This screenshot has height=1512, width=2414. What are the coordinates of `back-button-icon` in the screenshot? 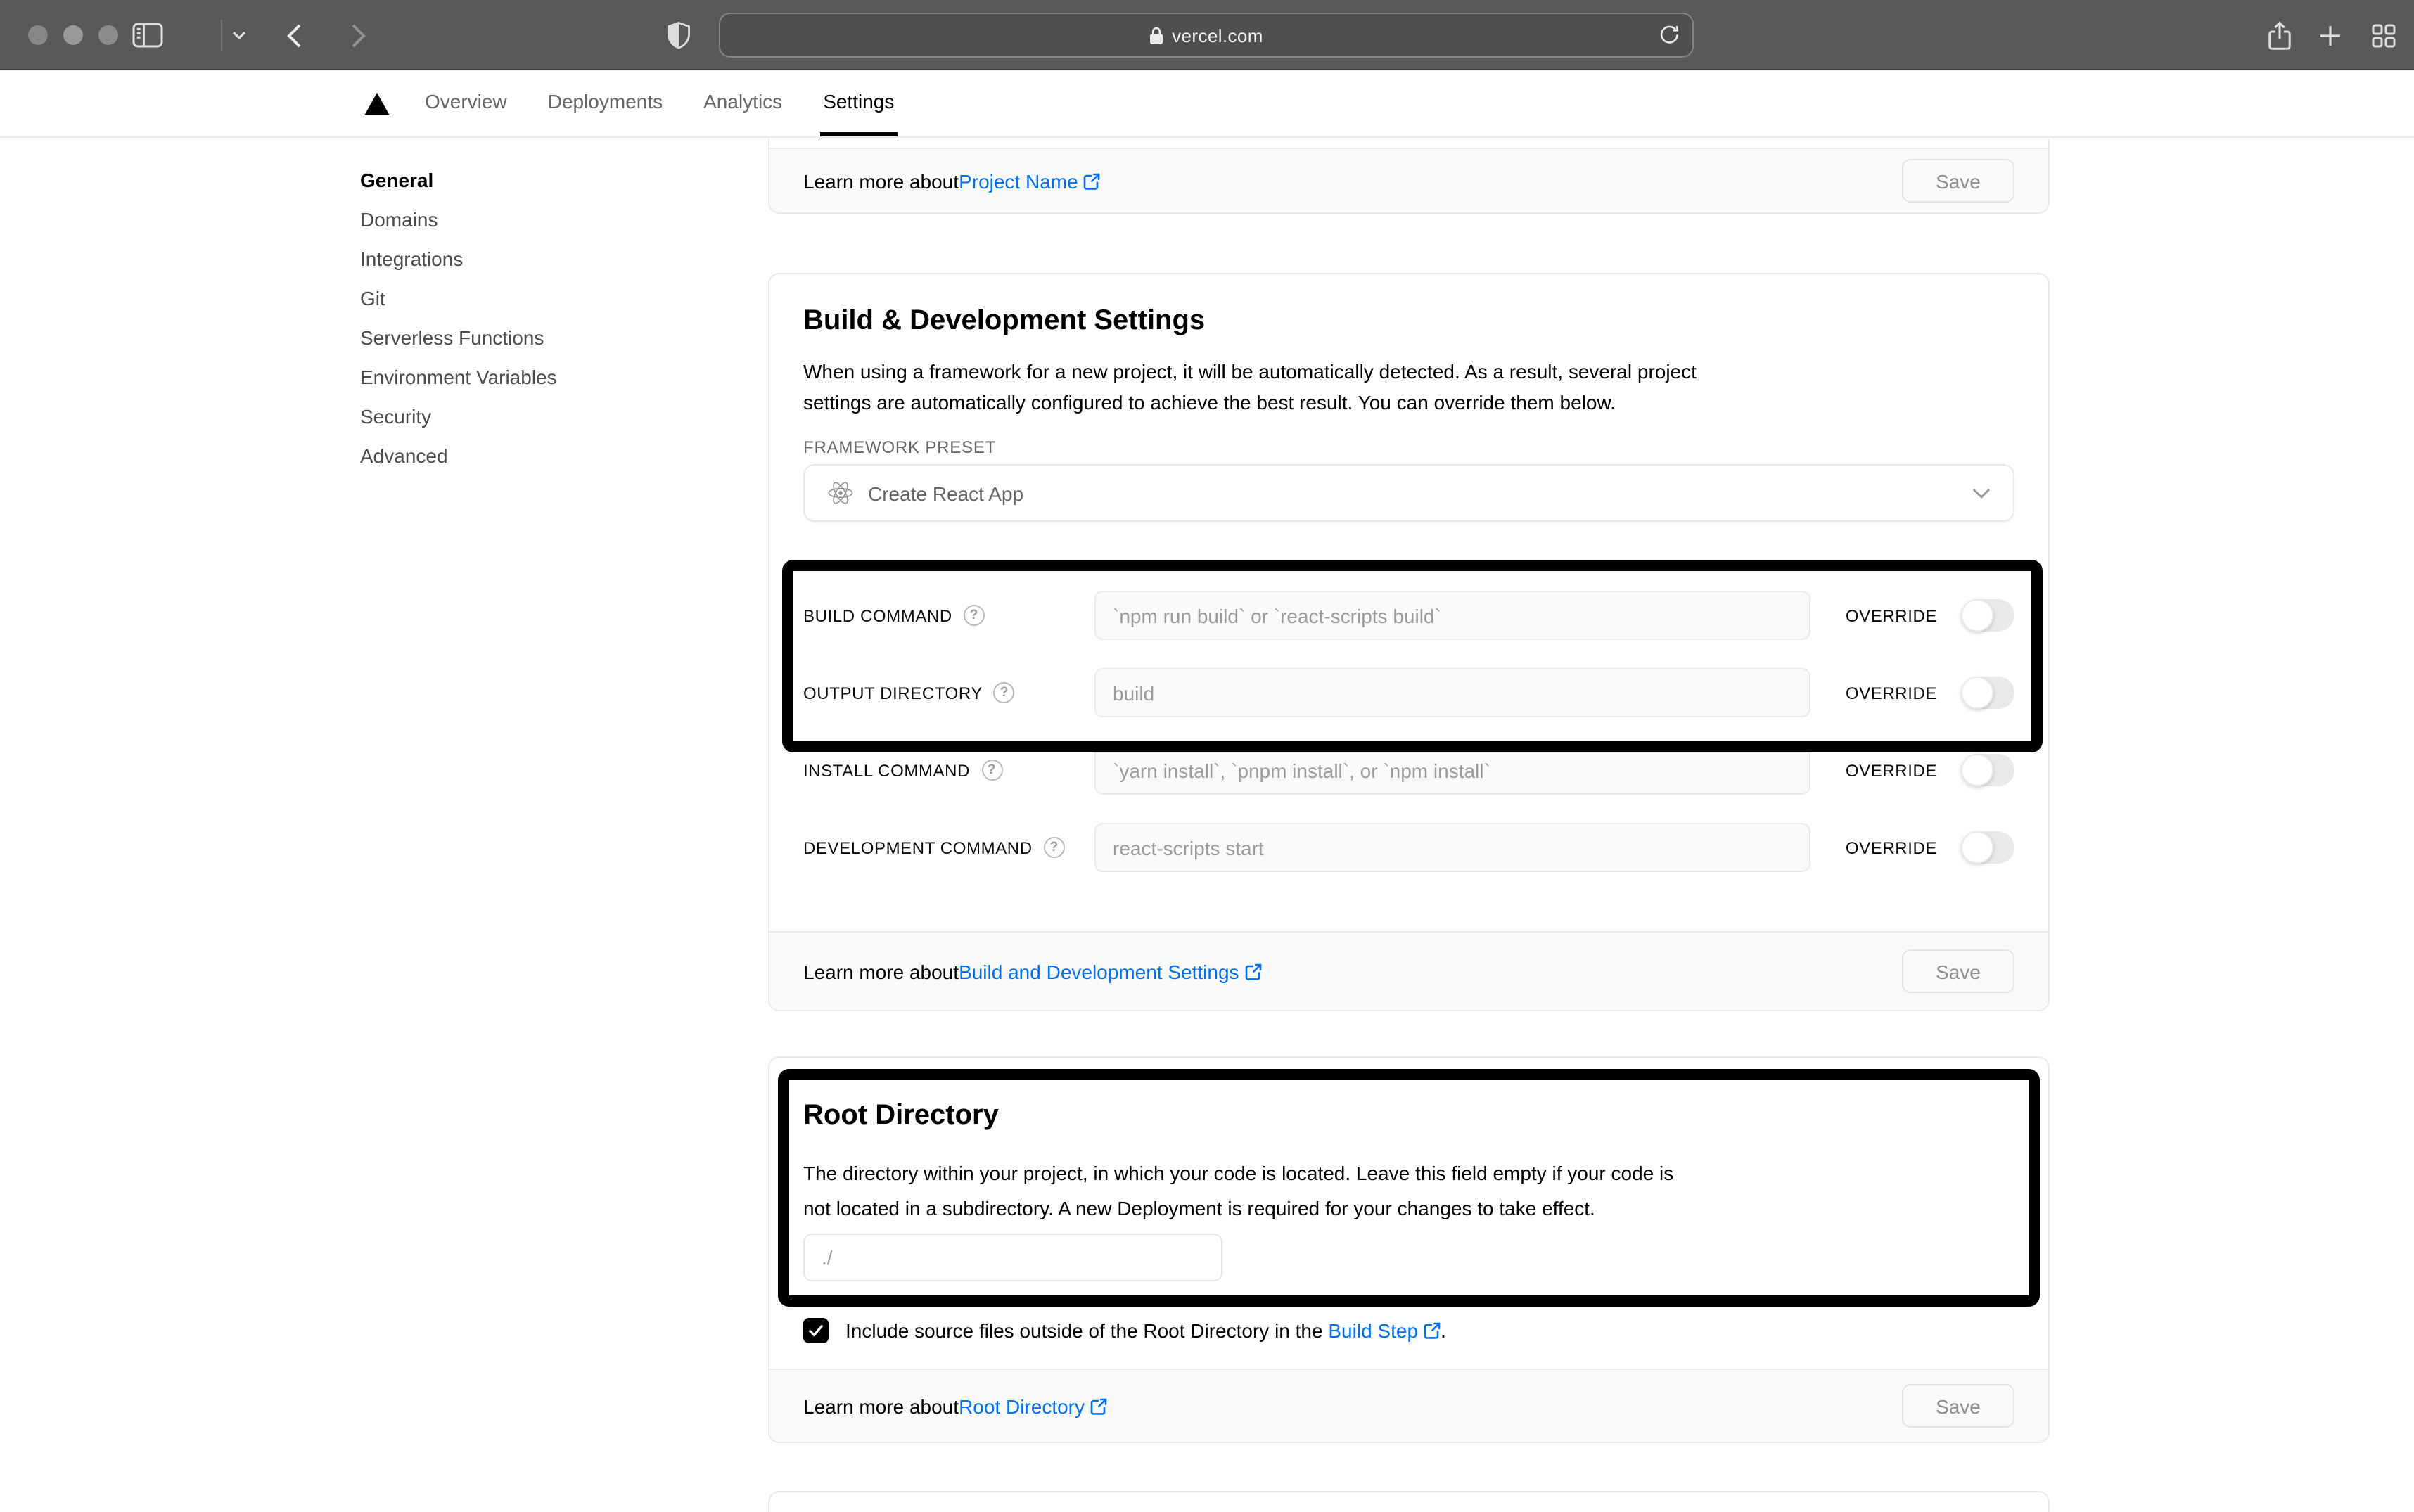 It's located at (294, 35).